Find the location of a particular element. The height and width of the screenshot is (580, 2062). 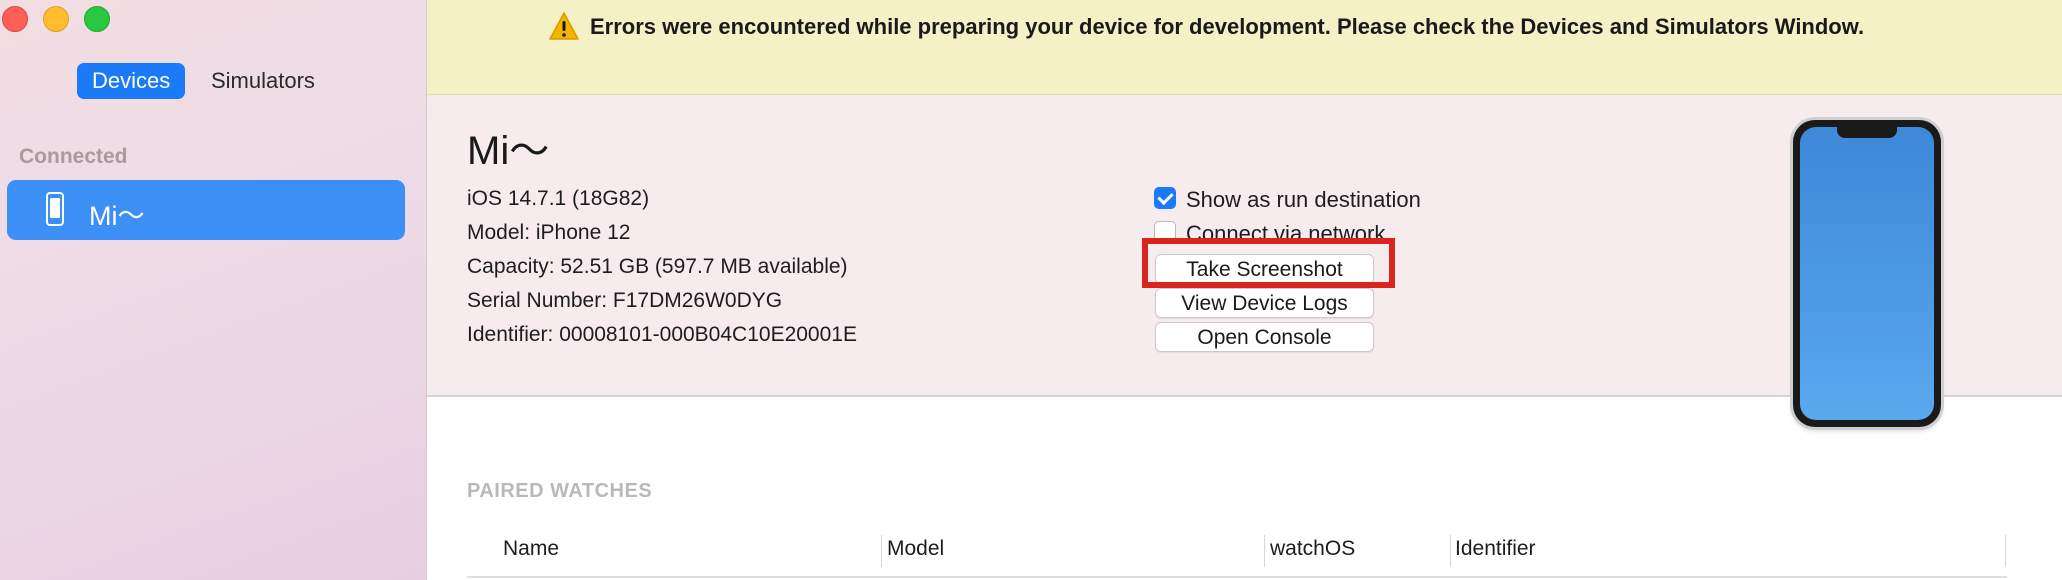

minimize-window-button is located at coordinates (56, 19).